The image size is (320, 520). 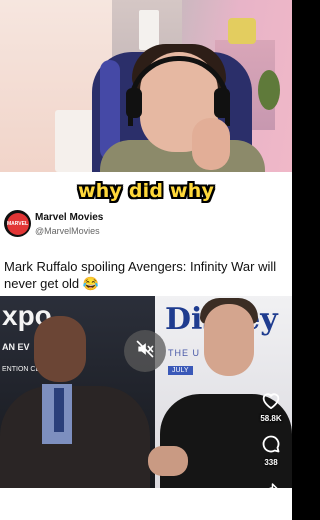 I want to click on video-caption: why did why, so click(x=146, y=191).